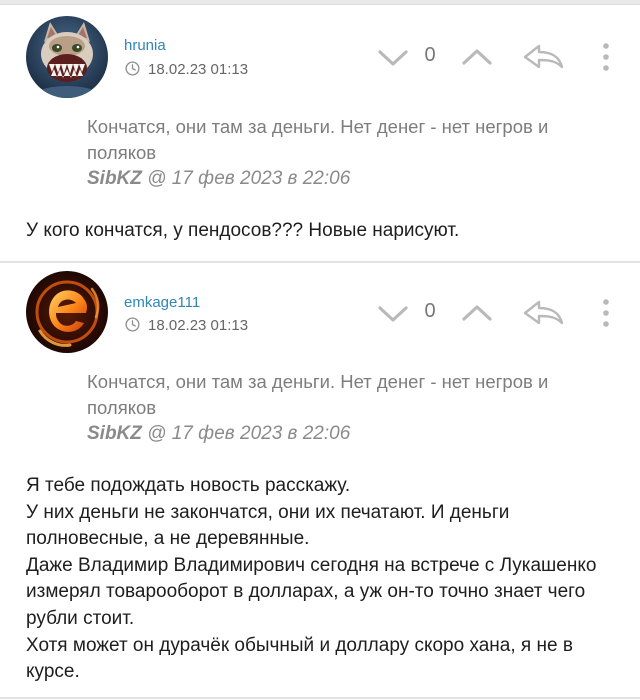  Describe the element at coordinates (145, 45) in the screenshot. I see `comment-username: hrunia` at that location.